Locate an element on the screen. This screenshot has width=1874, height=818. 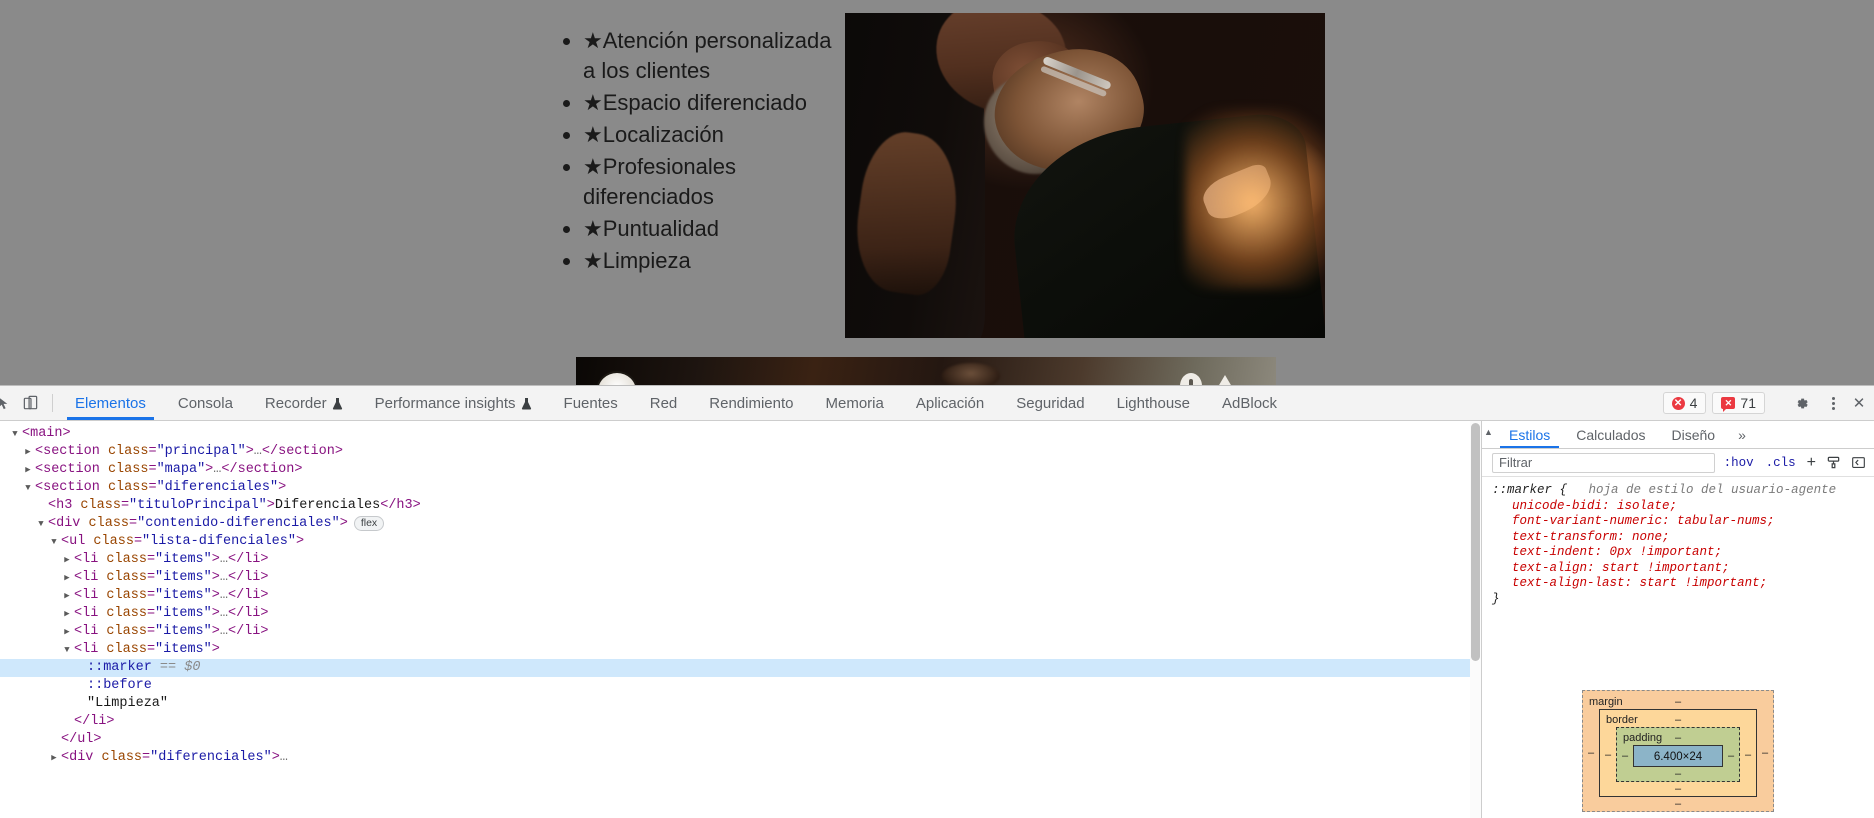
tab-seguridad: Seguridad is located at coordinates (1050, 403).